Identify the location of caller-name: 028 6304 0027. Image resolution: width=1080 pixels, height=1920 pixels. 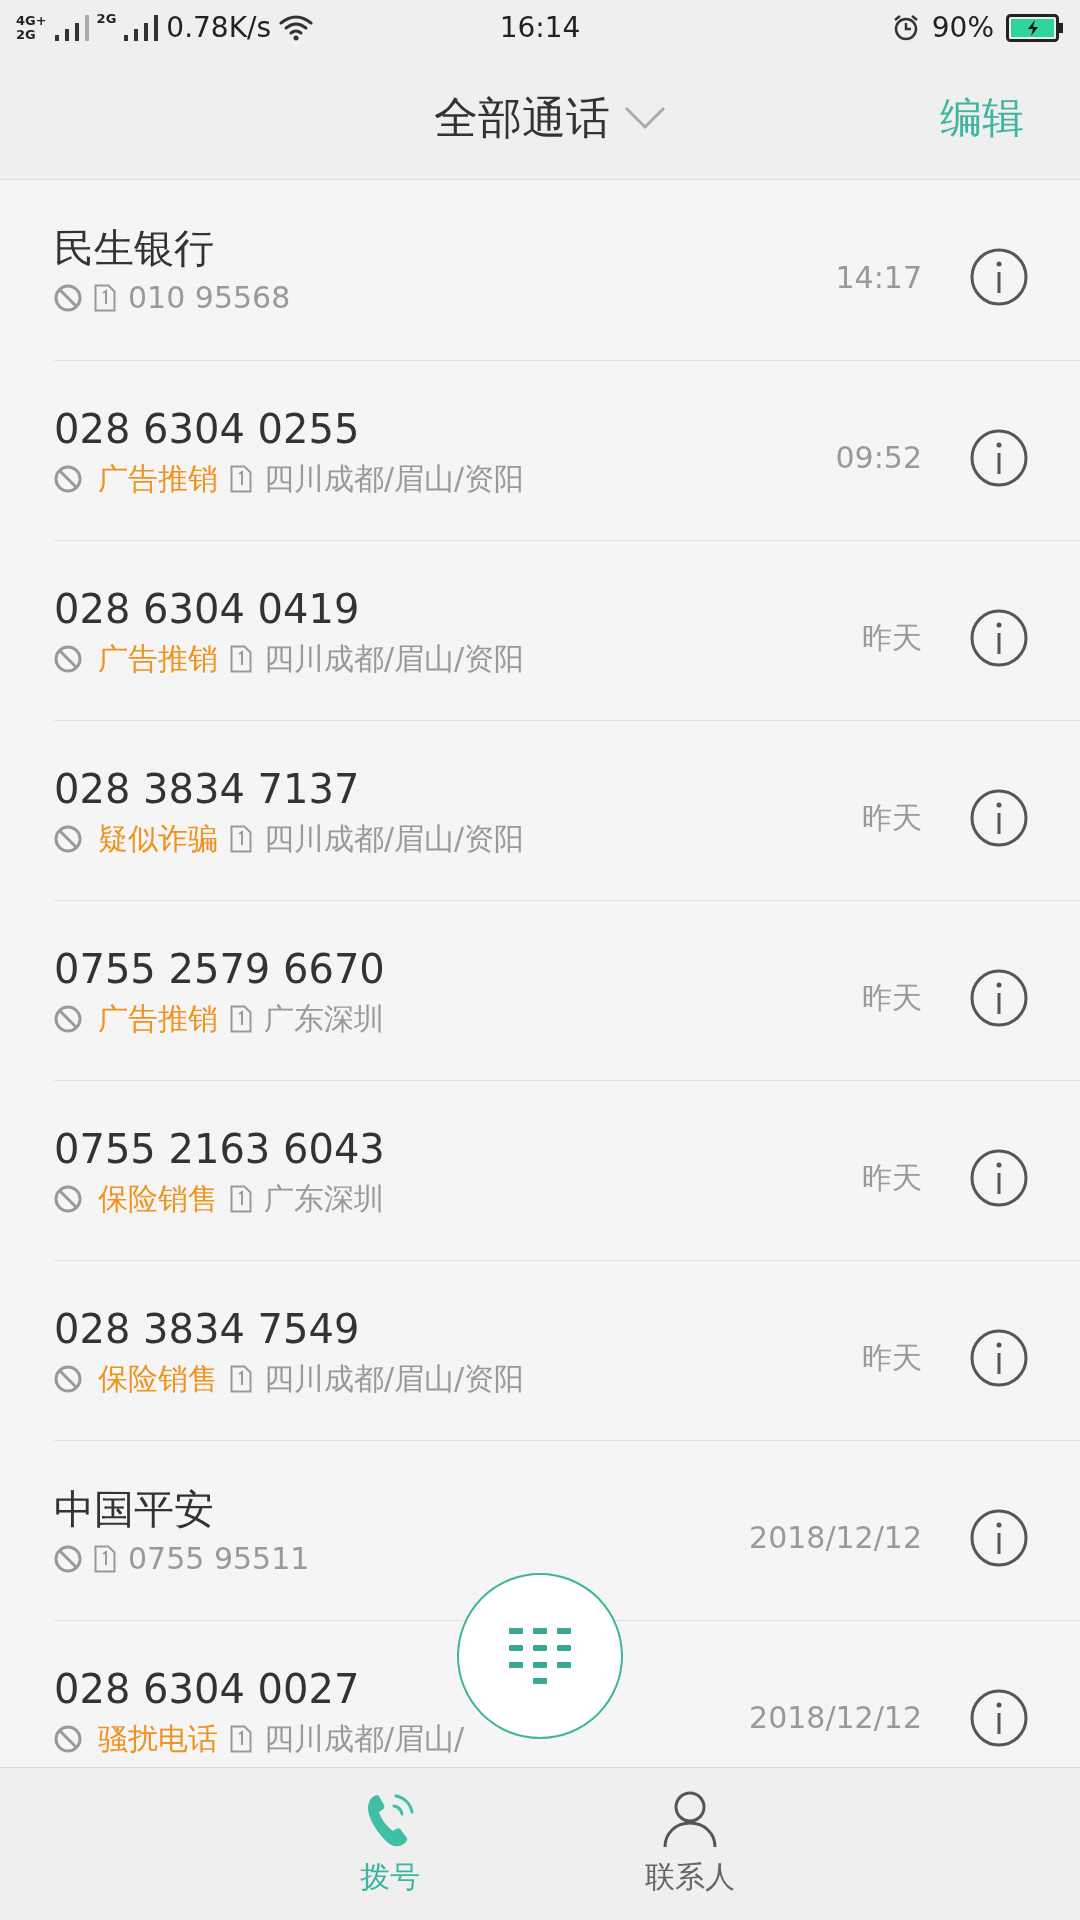
(207, 1688).